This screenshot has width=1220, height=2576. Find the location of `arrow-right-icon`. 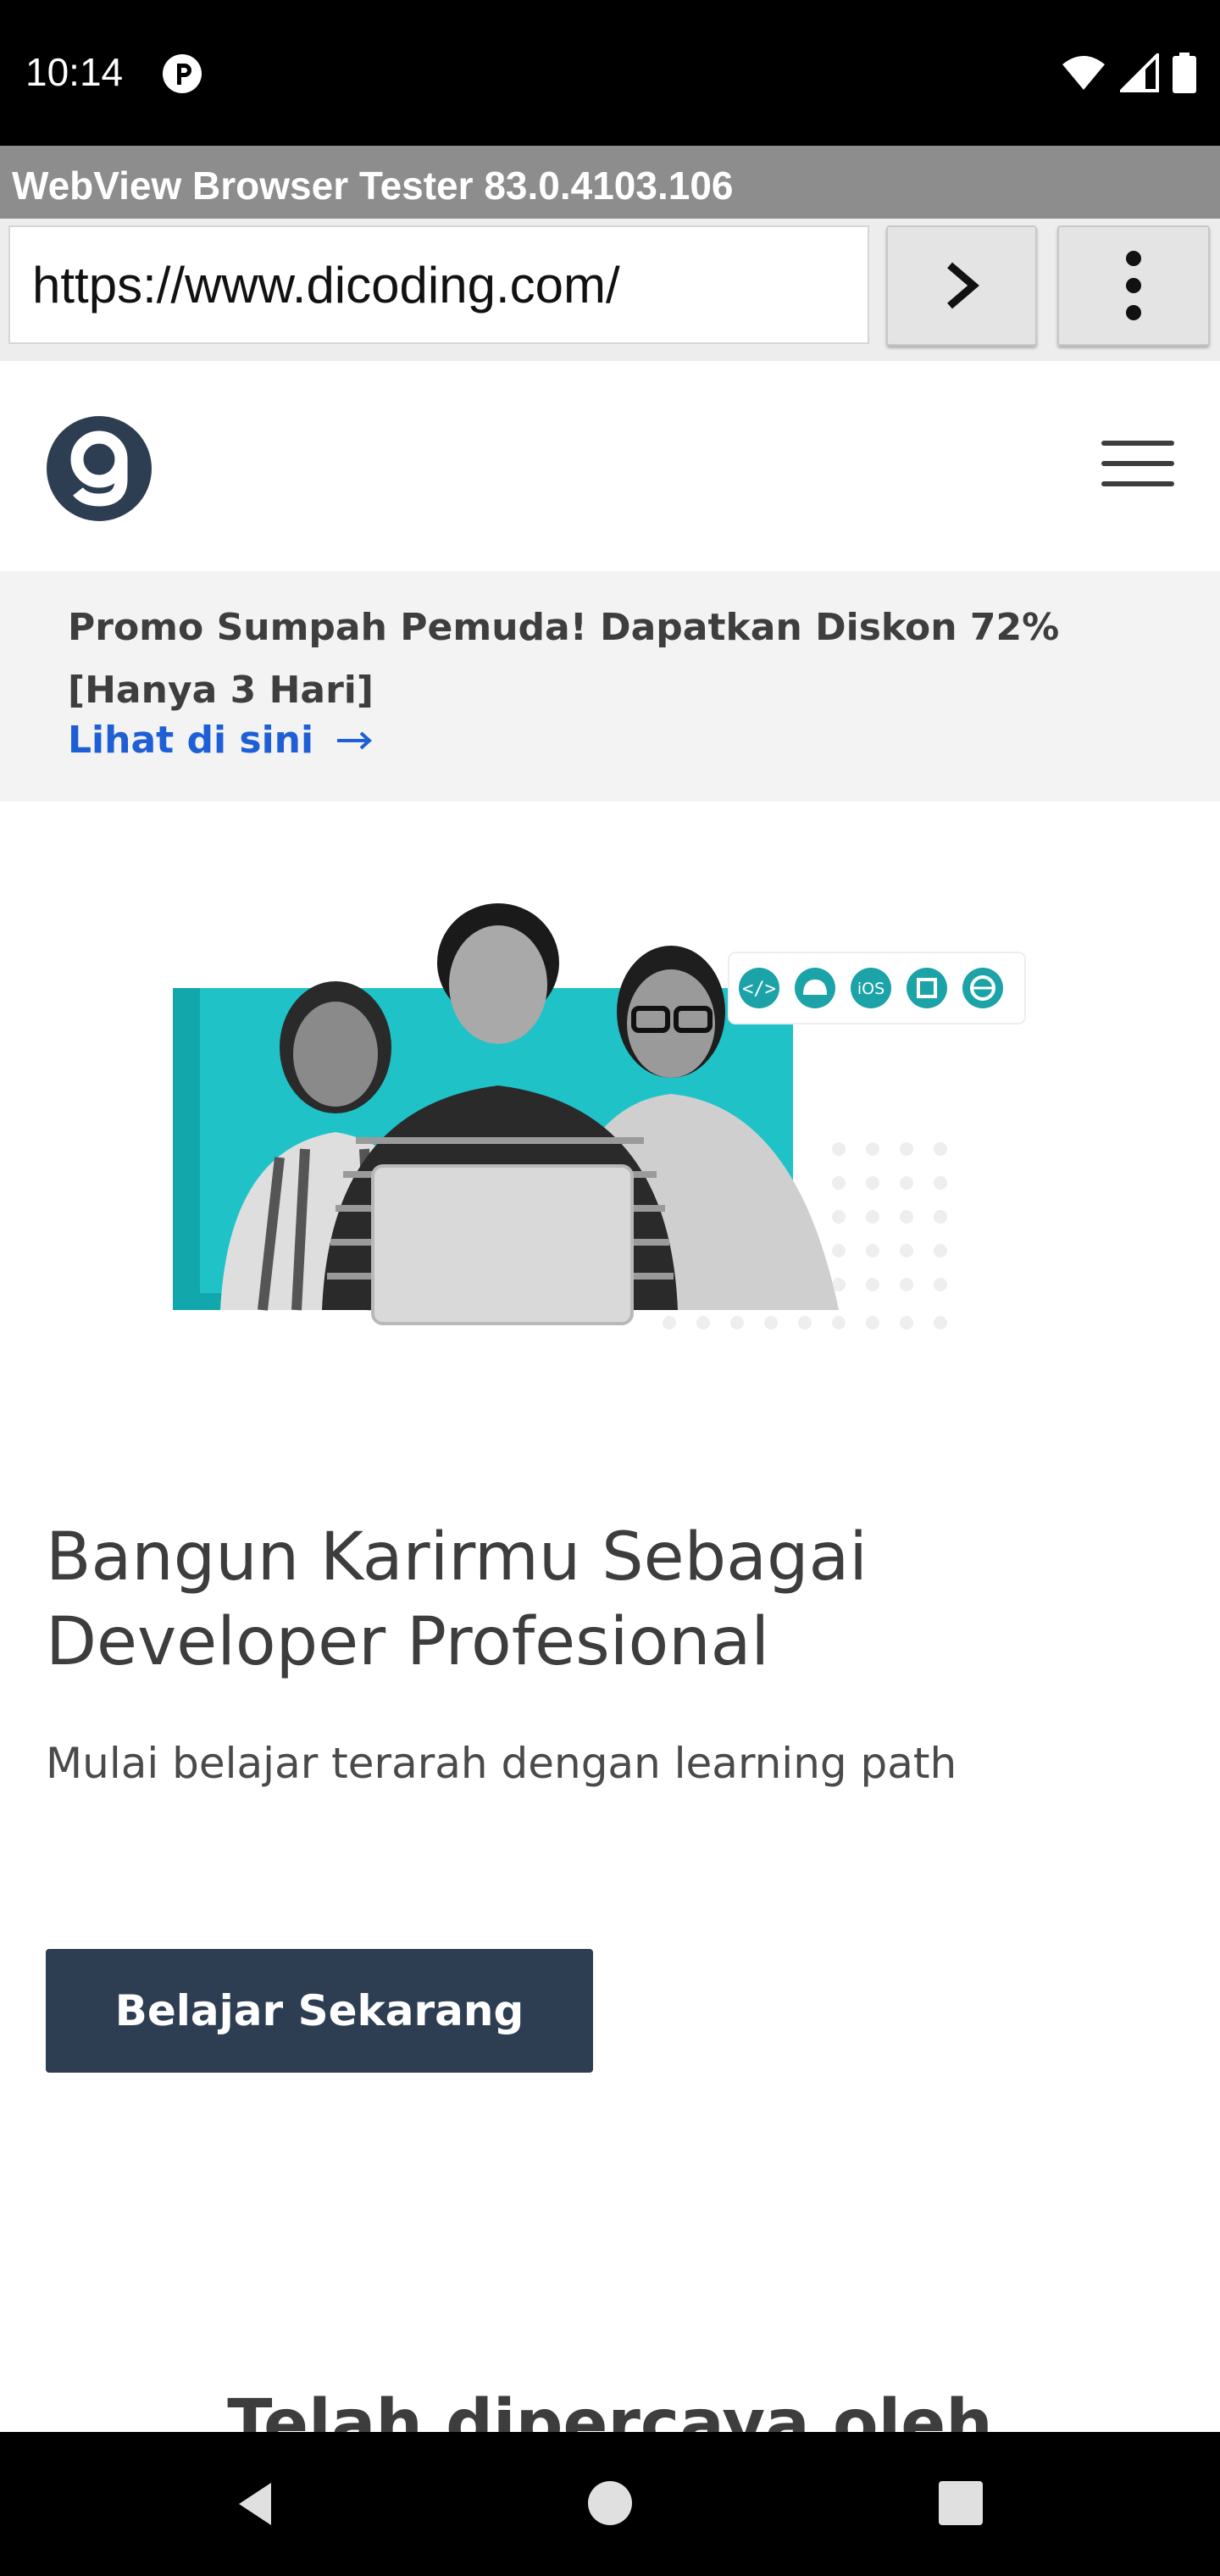

arrow-right-icon is located at coordinates (355, 740).